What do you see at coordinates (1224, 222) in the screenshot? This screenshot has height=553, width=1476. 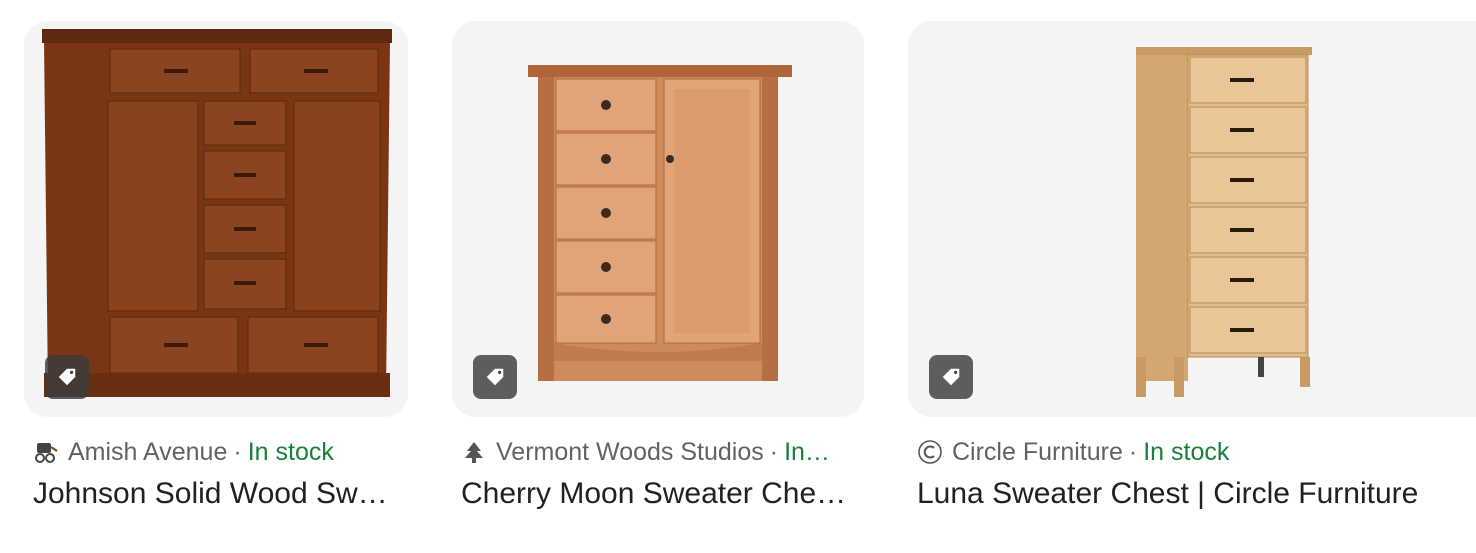 I see `tall-chest-illustration` at bounding box center [1224, 222].